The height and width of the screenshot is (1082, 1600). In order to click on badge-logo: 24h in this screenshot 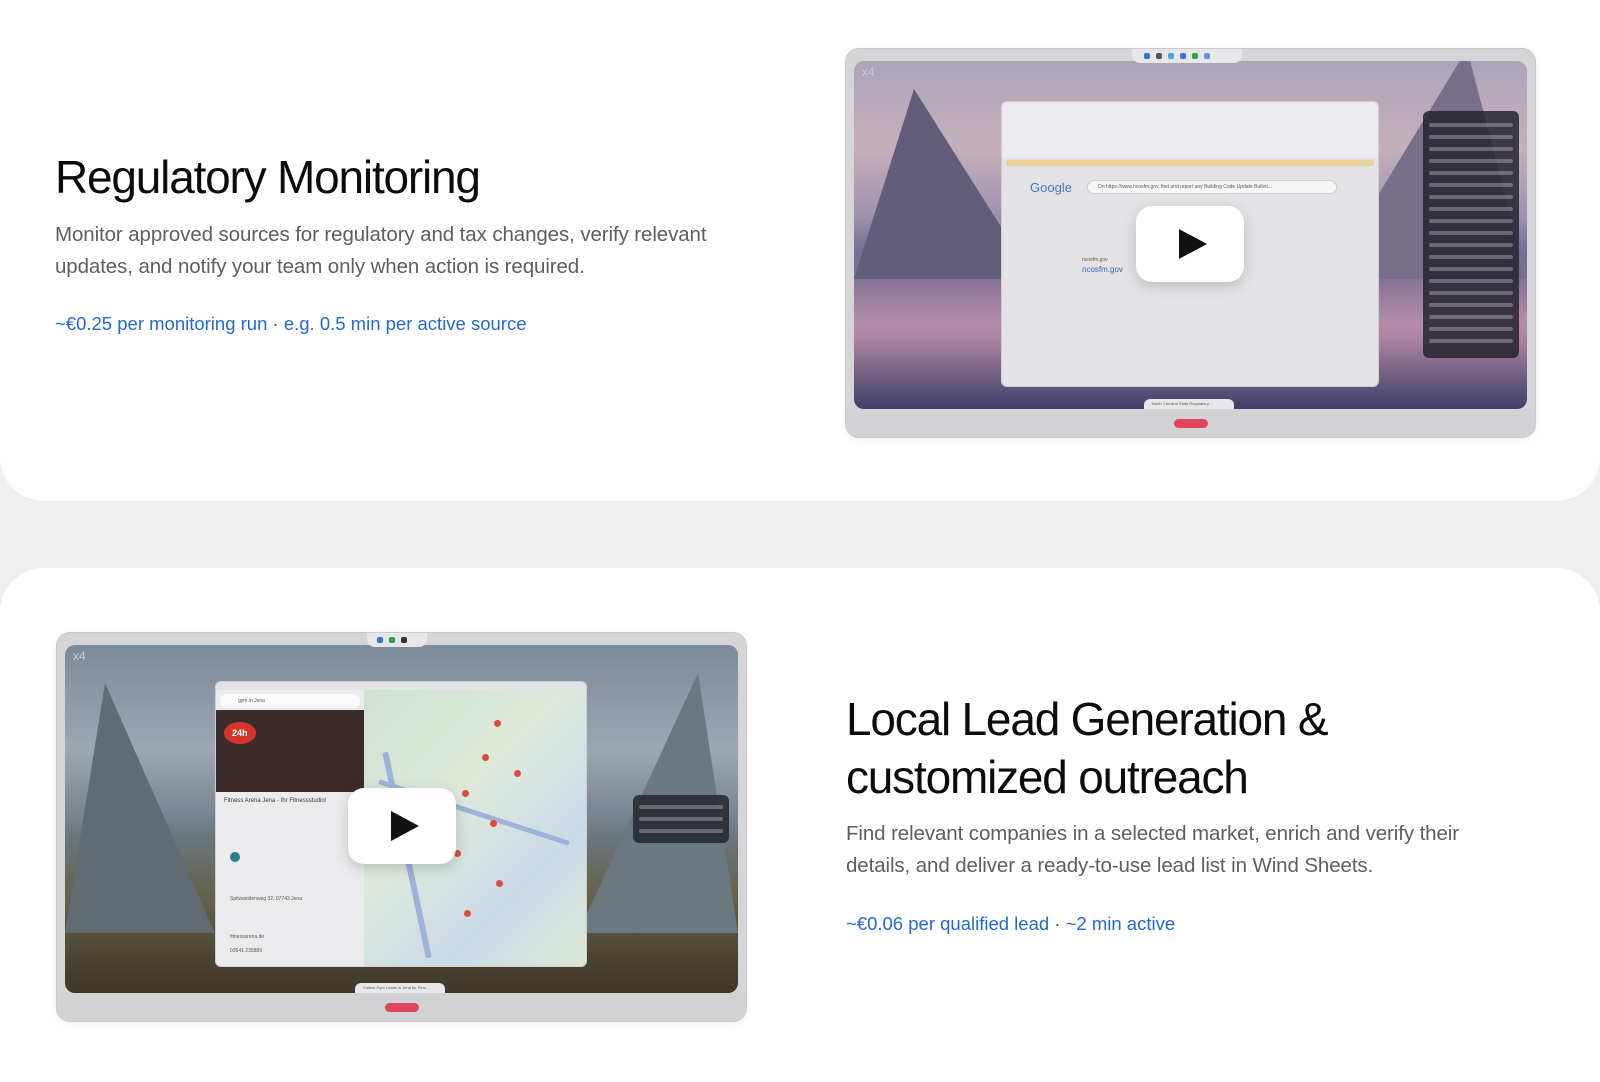, I will do `click(240, 733)`.